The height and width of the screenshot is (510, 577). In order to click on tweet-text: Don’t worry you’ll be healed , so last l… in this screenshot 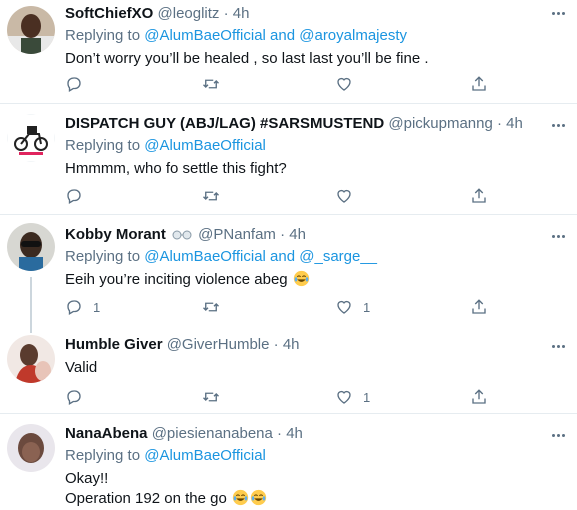, I will do `click(247, 58)`.